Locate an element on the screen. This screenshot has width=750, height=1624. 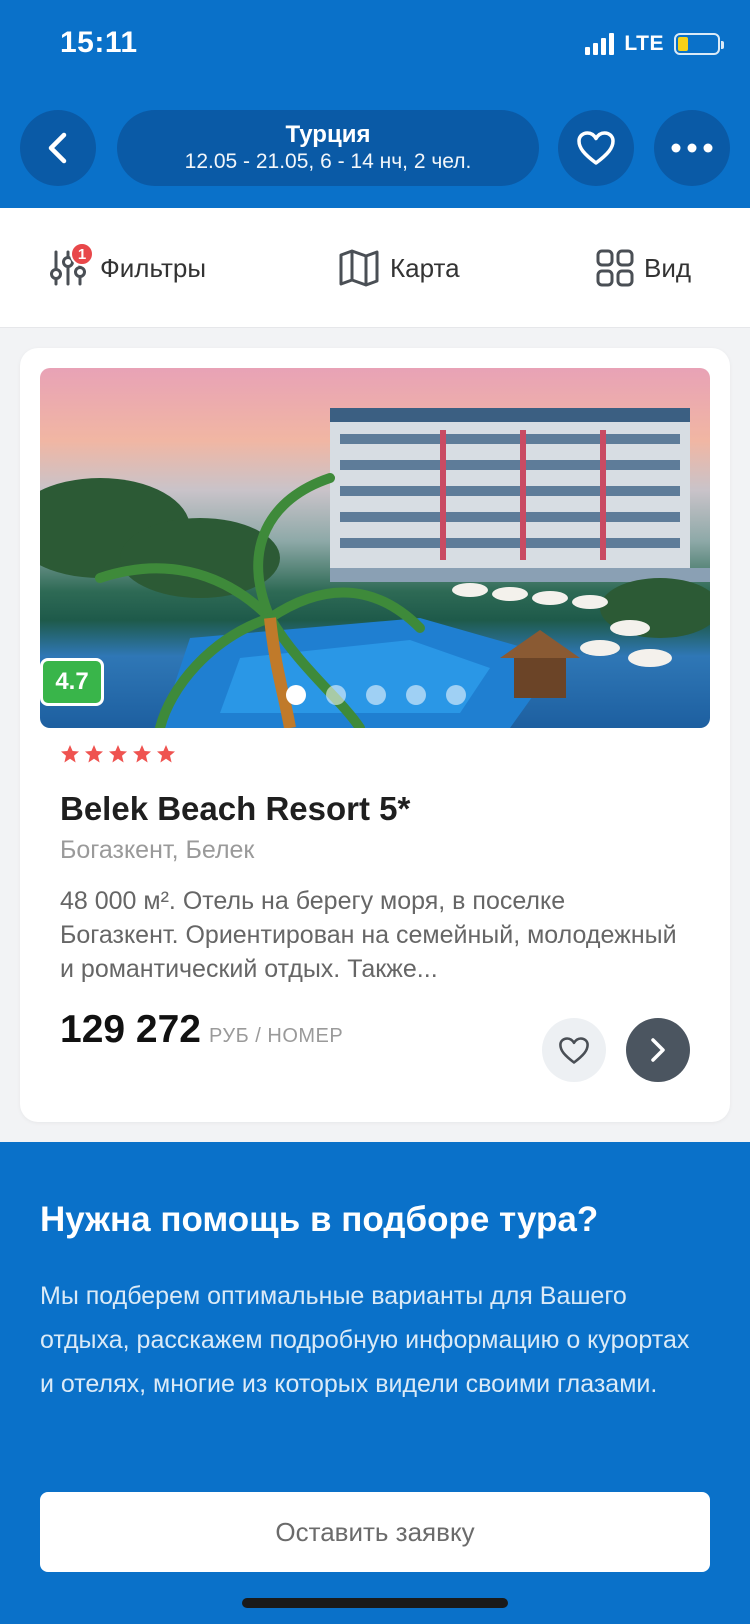
more-dots-icon is located at coordinates (692, 148).